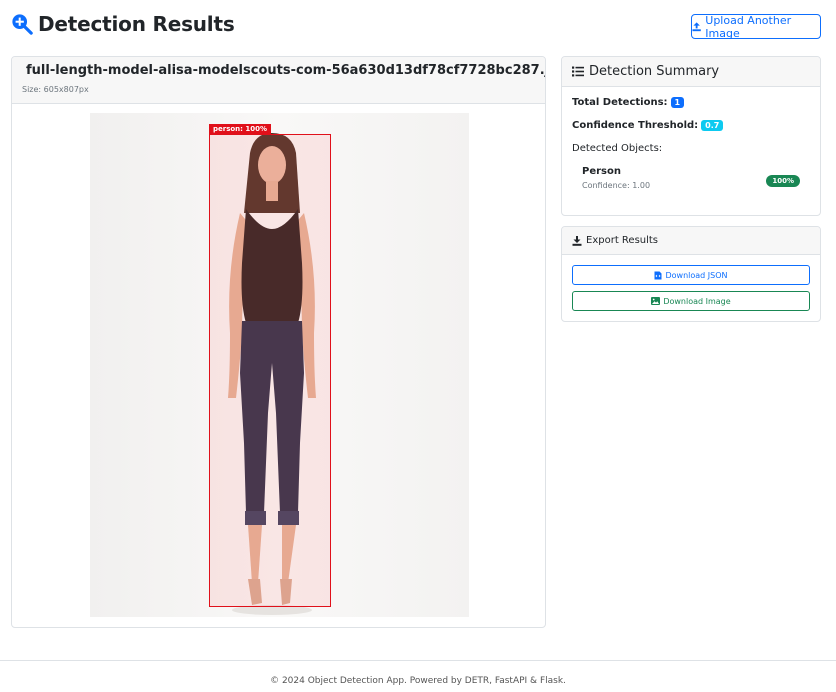  What do you see at coordinates (578, 71) in the screenshot?
I see `list-icon` at bounding box center [578, 71].